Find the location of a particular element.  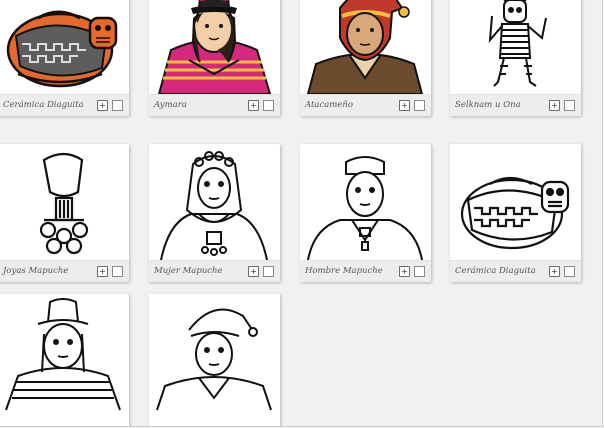

card-selknam-color: Selknam u Ona + is located at coordinates (515, 58).